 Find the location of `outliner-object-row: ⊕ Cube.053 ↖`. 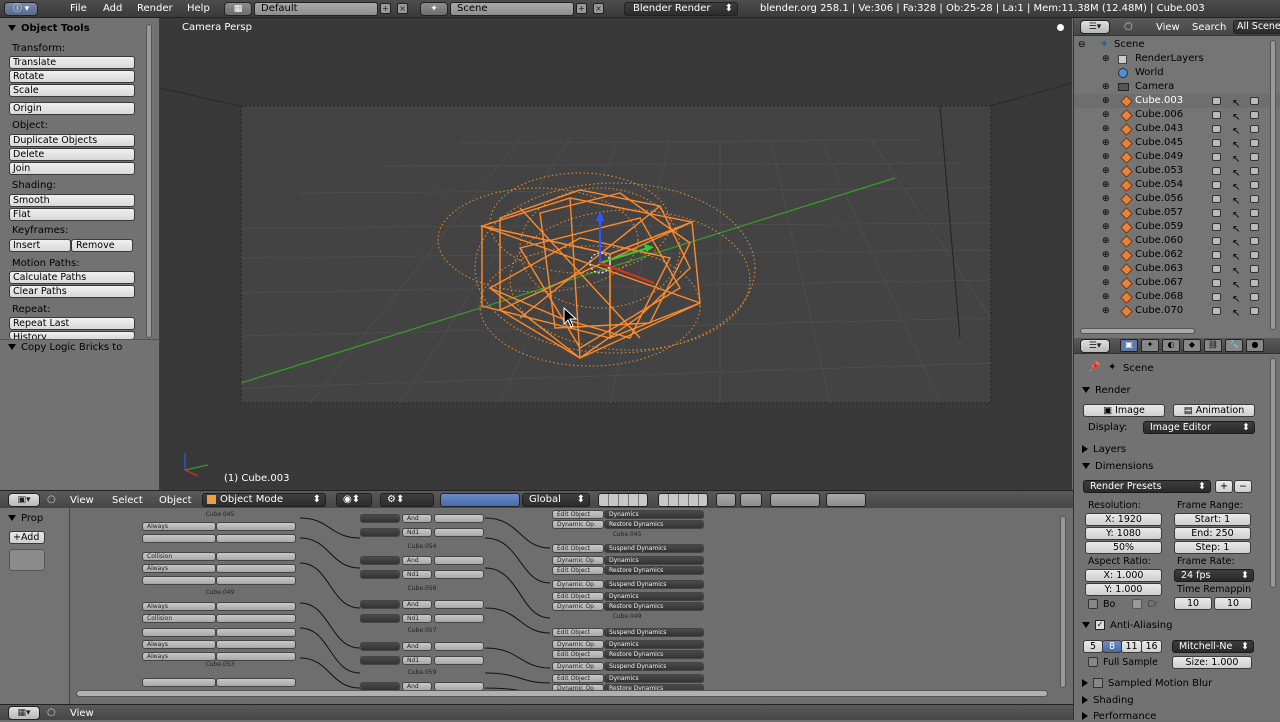

outliner-object-row: ⊕ Cube.053 ↖ is located at coordinates (1177, 171).